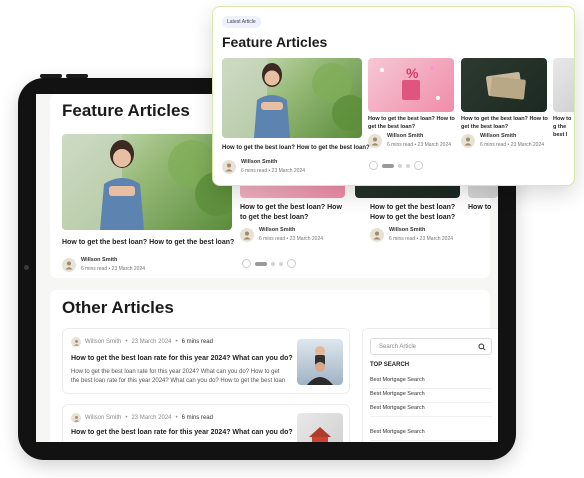 This screenshot has height=478, width=584. Describe the element at coordinates (126, 110) in the screenshot. I see `feature-title: Feature Articles` at that location.